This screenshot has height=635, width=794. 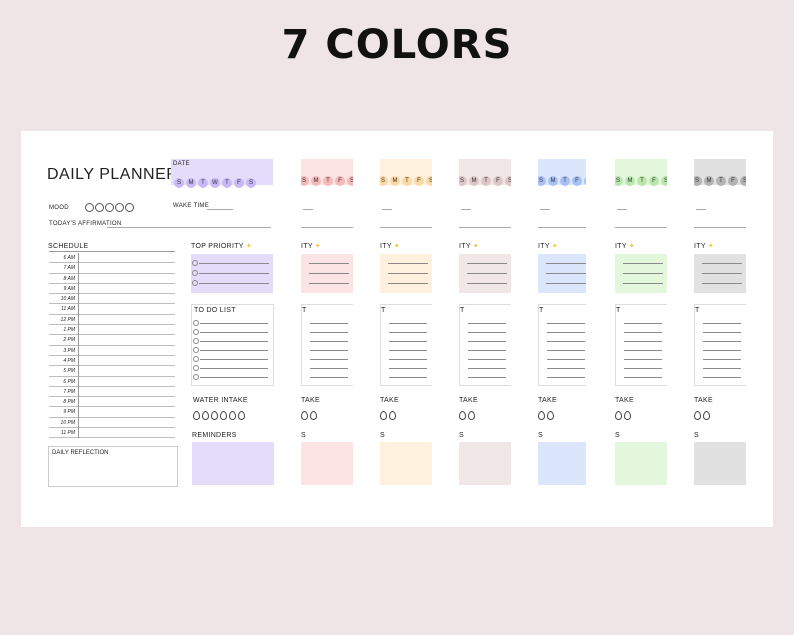 What do you see at coordinates (112, 310) in the screenshot?
I see `schedule-row: 11 AM` at bounding box center [112, 310].